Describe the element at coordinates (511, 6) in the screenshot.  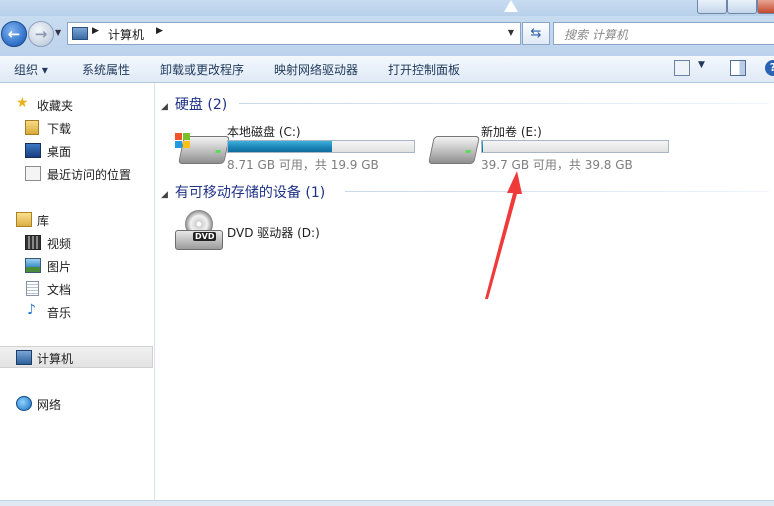
I see `mouse-cursor-icon` at that location.